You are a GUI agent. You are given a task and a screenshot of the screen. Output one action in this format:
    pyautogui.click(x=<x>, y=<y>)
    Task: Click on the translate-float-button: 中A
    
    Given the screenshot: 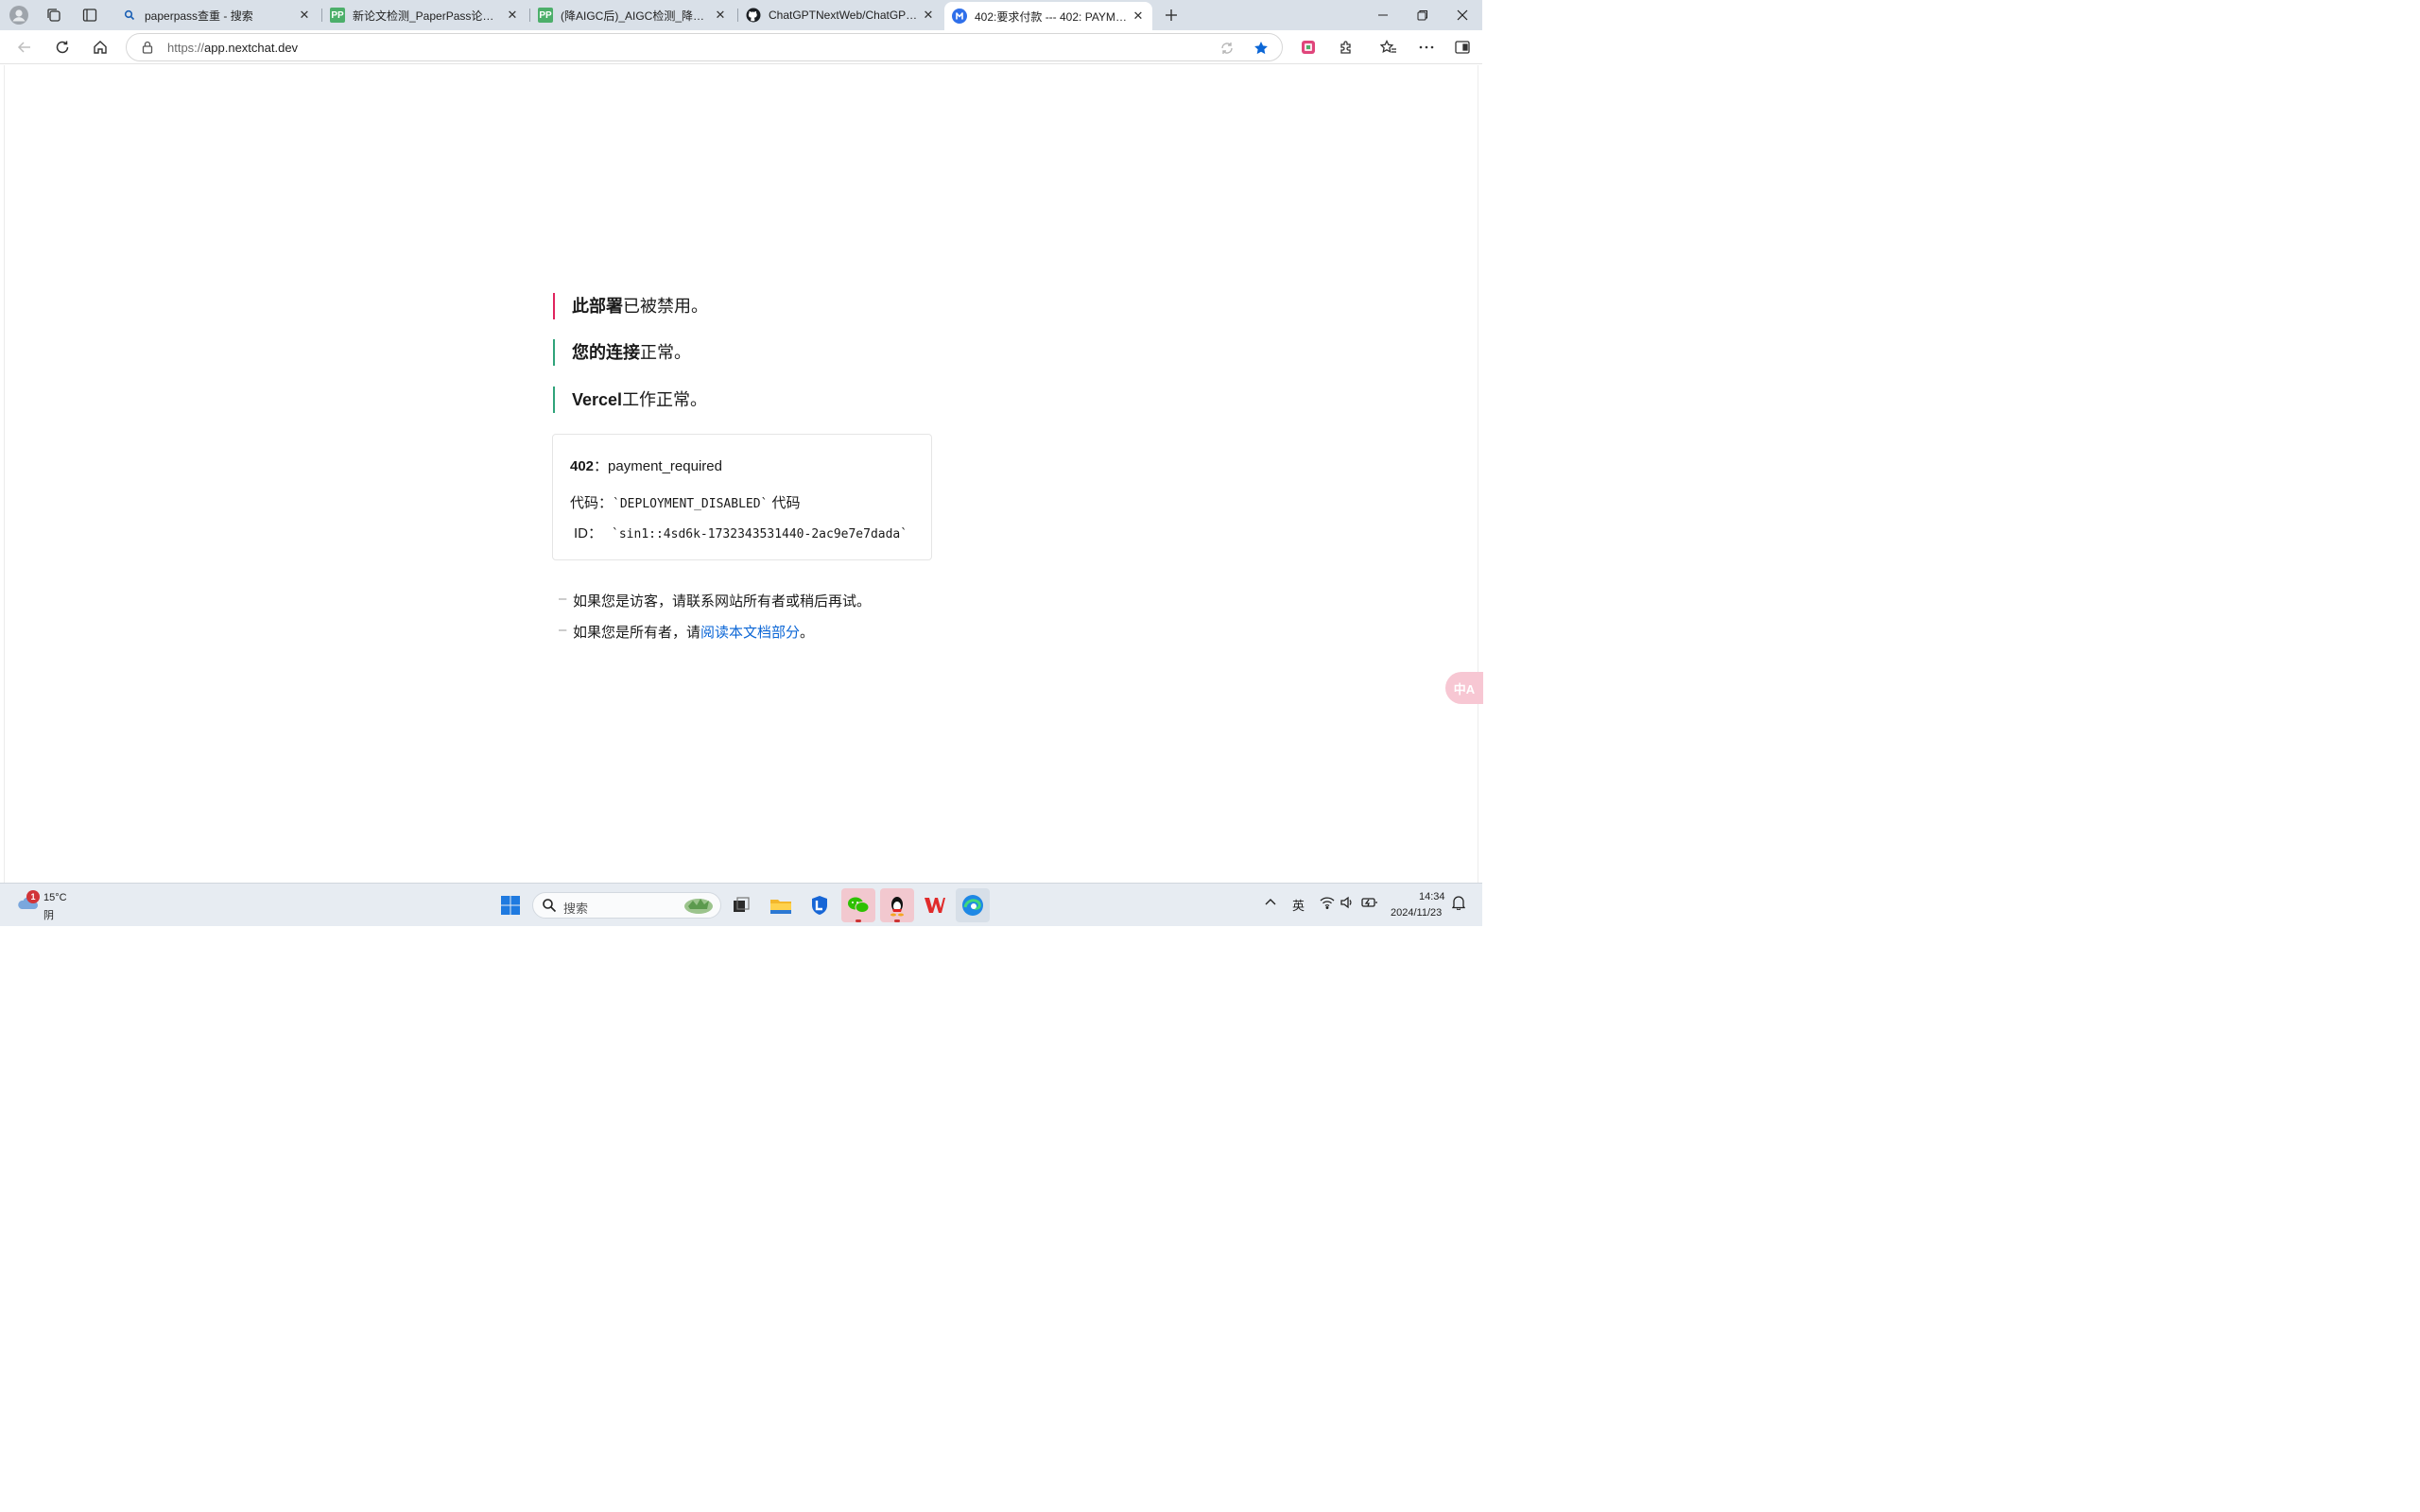 What is the action you would take?
    pyautogui.click(x=1464, y=688)
    